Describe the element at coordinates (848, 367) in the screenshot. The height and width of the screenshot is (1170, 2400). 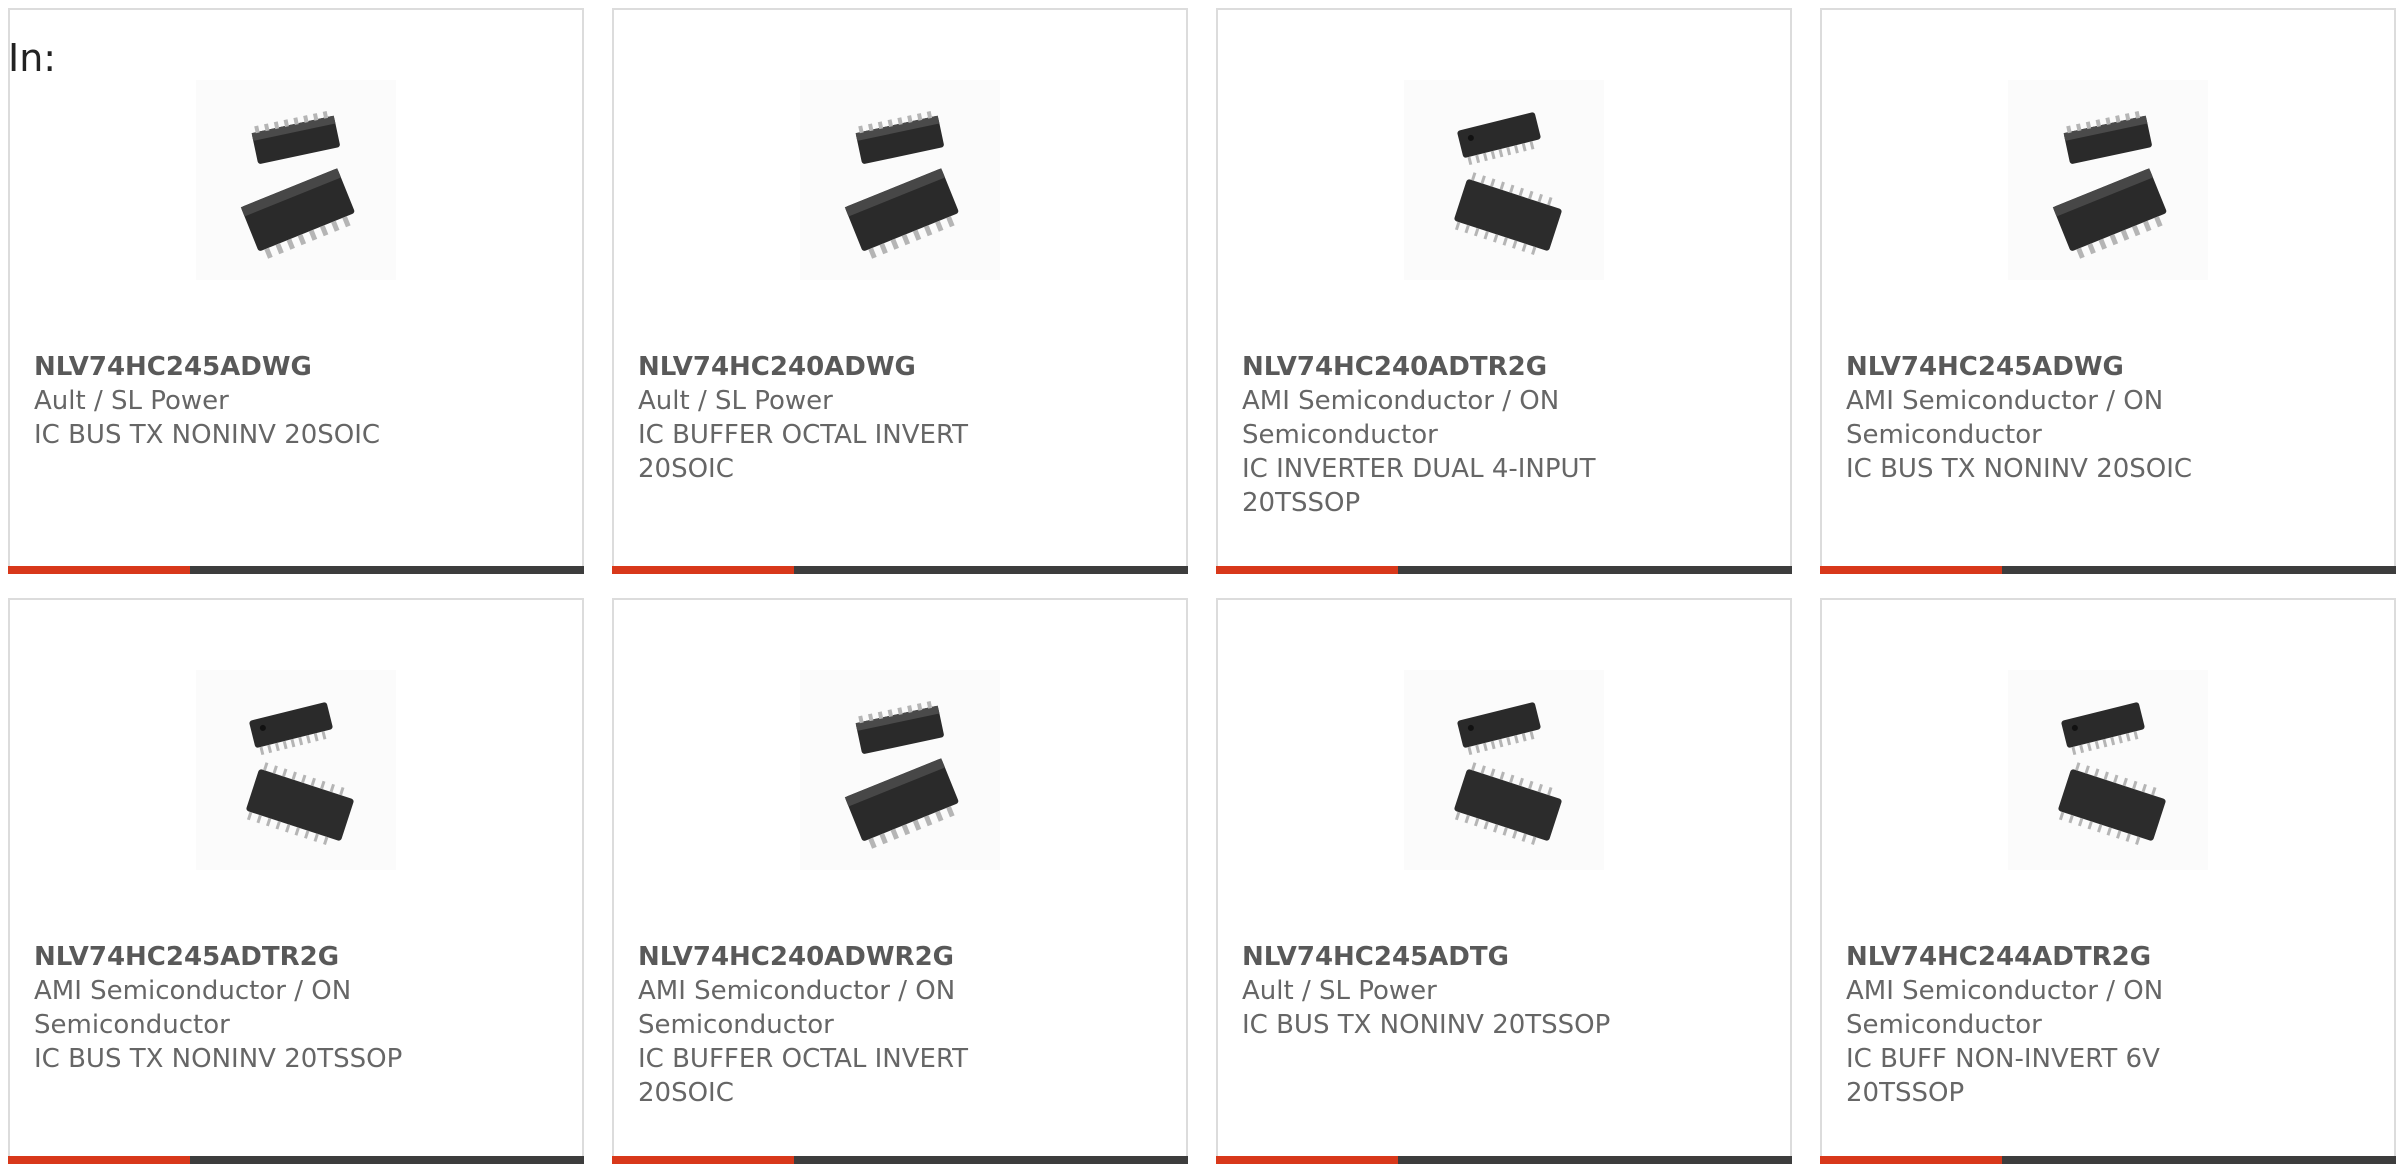
I see `part-number: NLV74HC240ADWG` at that location.